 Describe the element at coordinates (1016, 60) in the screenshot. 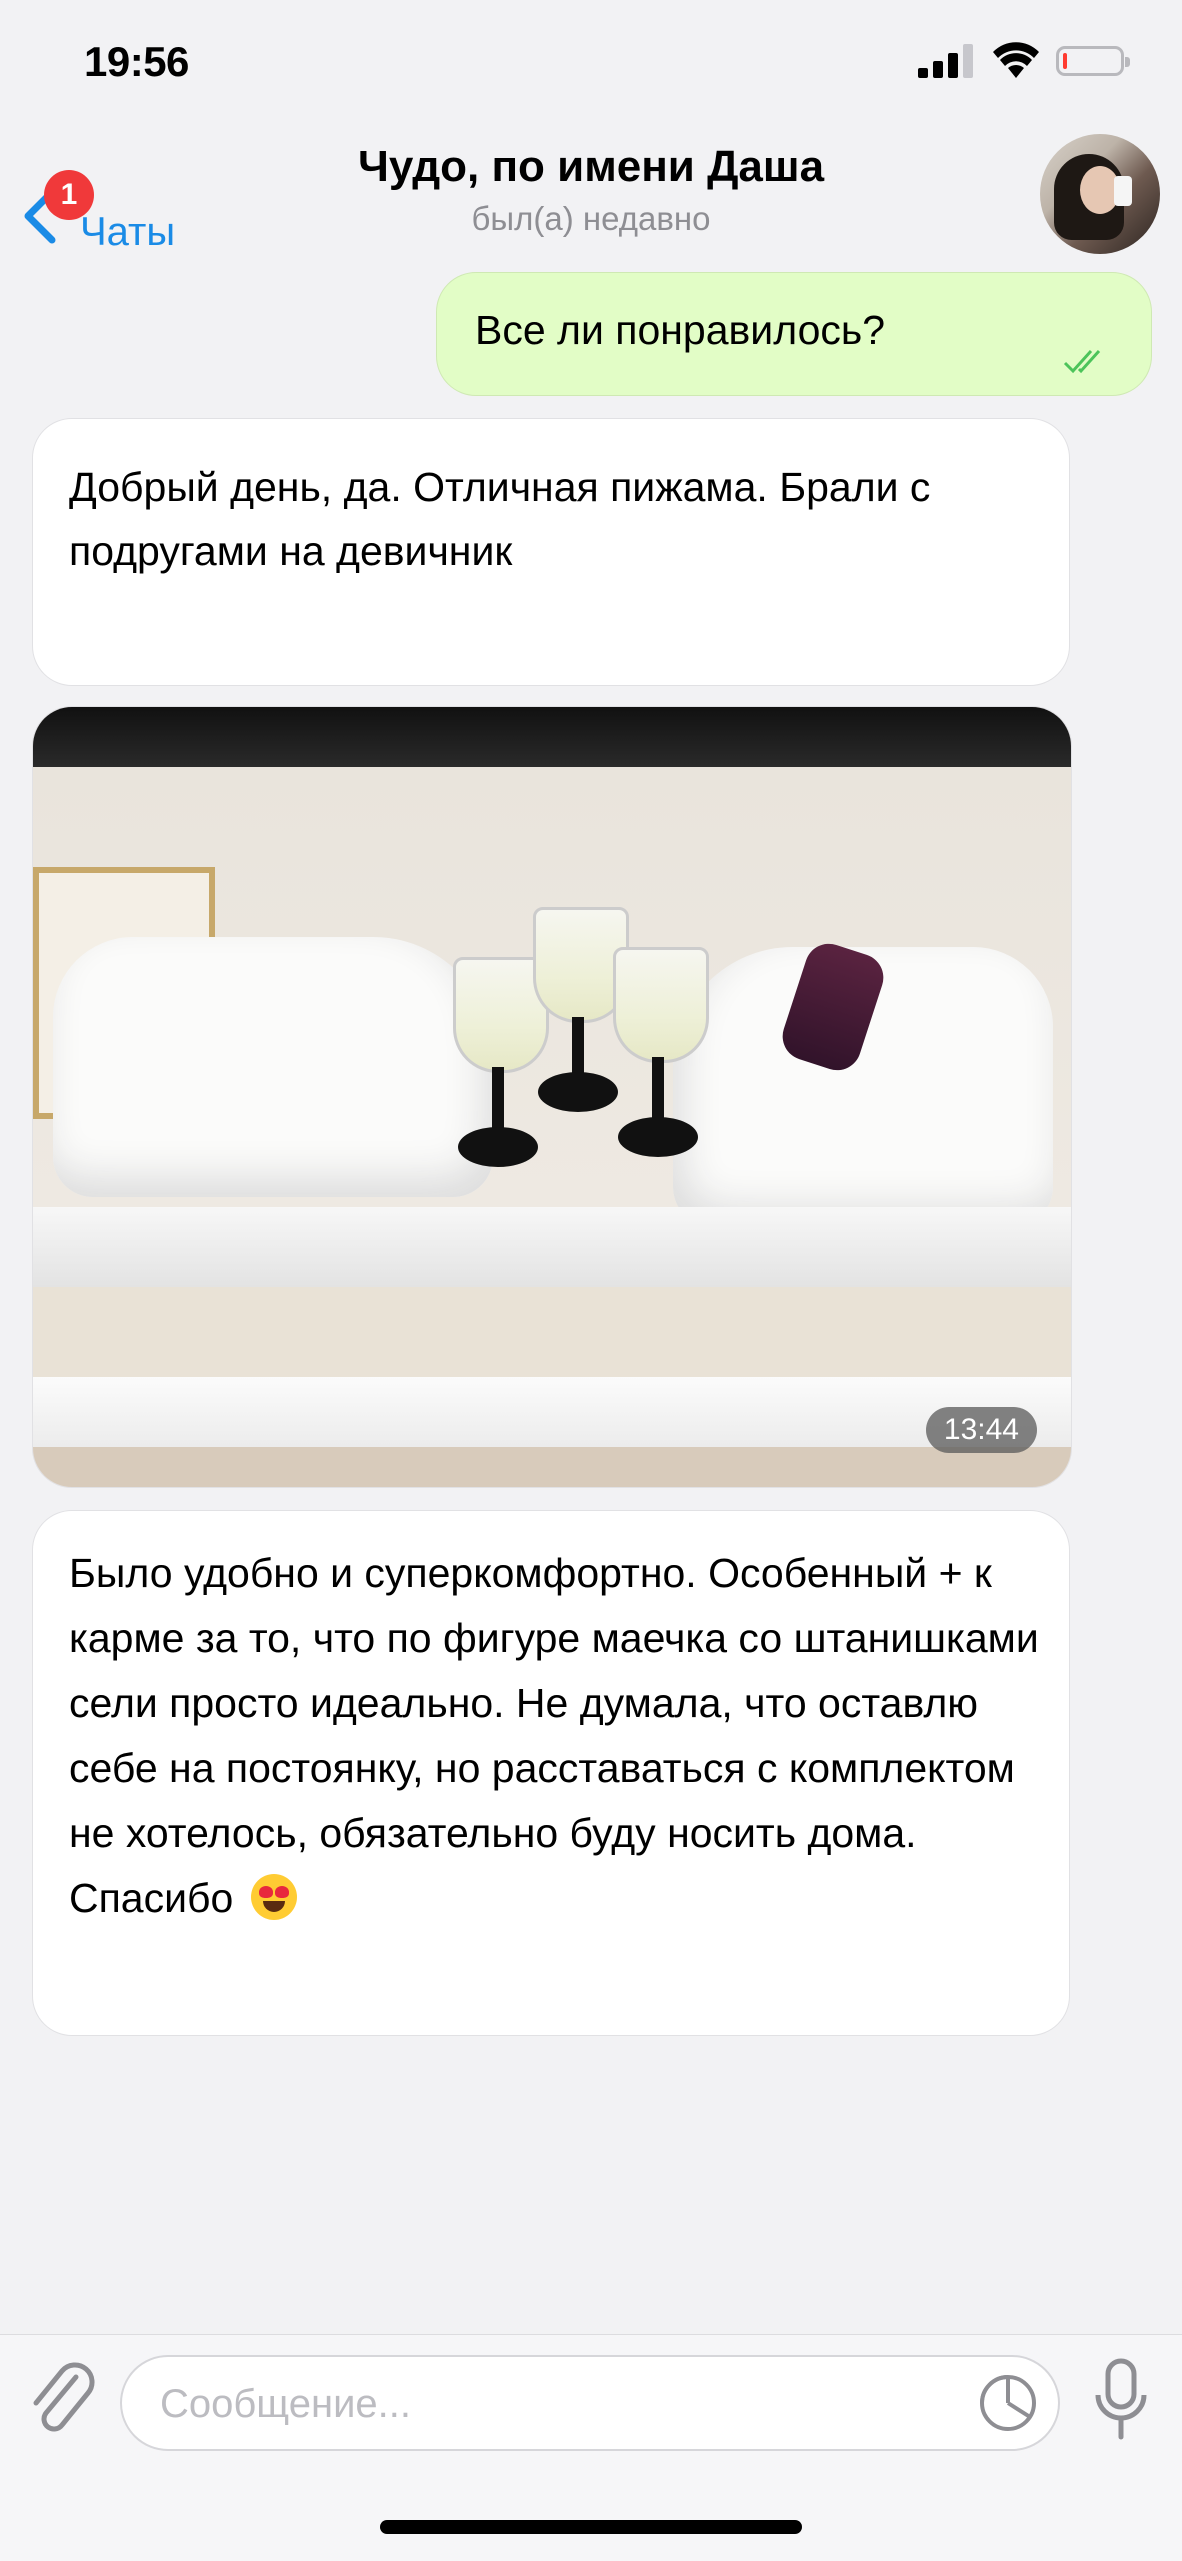

I see `wifi-icon` at that location.